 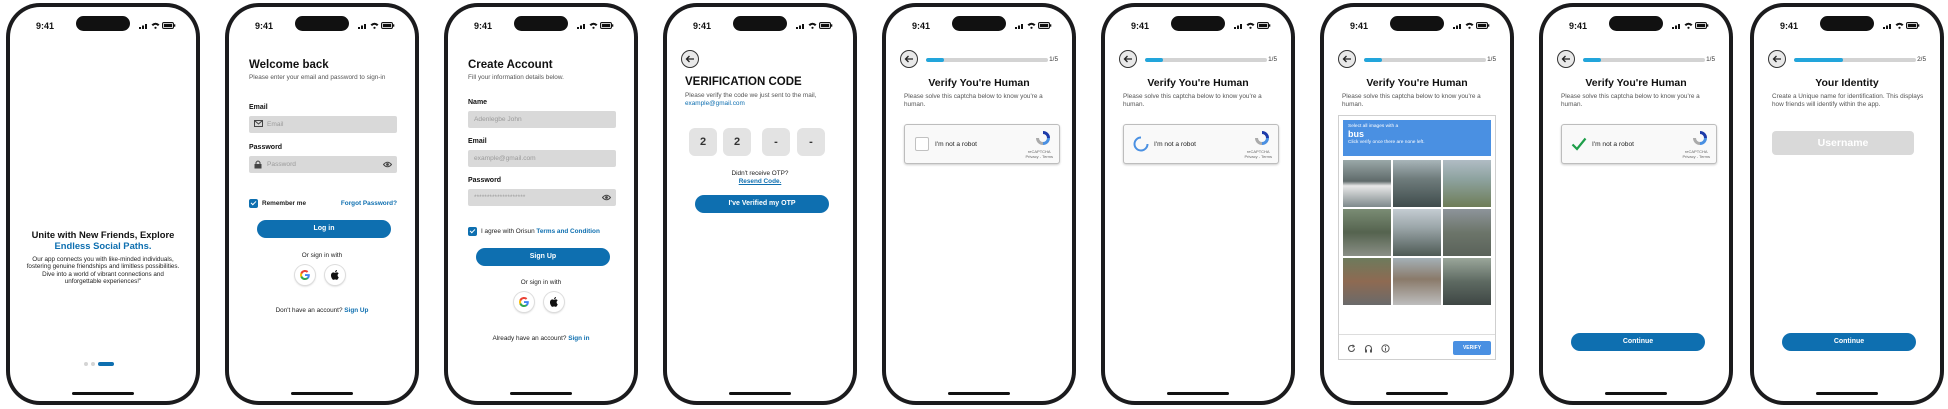 I want to click on remember-label: Remember me, so click(x=284, y=203).